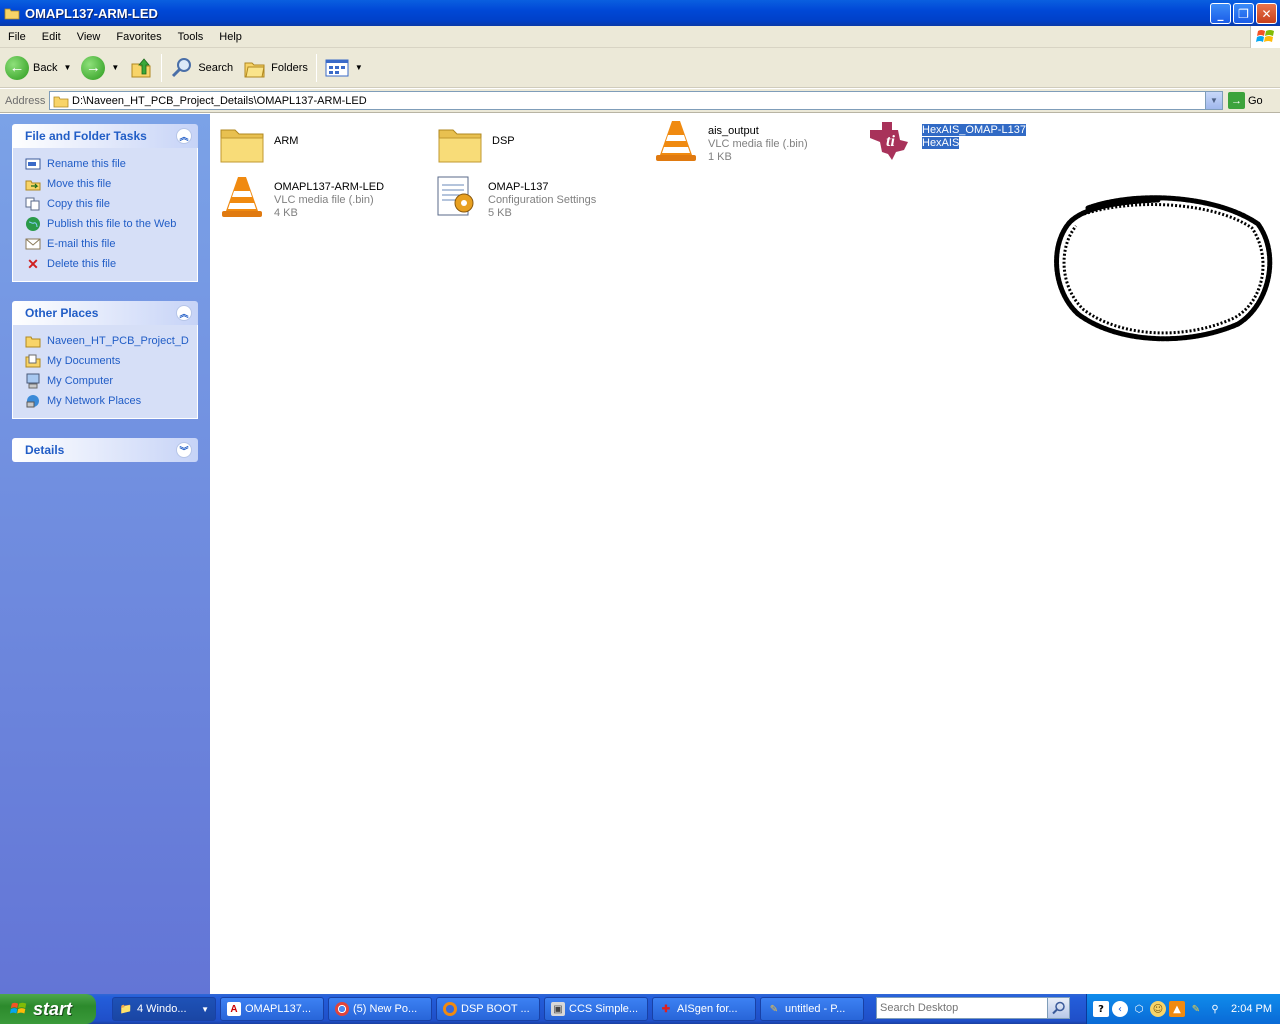 This screenshot has height=1024, width=1280. What do you see at coordinates (82, 264) in the screenshot?
I see `link-label: Delete this file` at bounding box center [82, 264].